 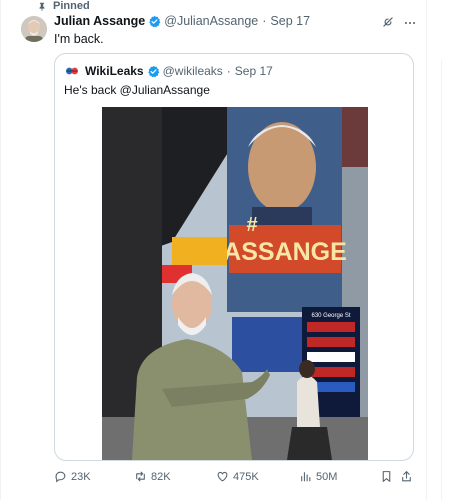 What do you see at coordinates (285, 252) in the screenshot?
I see `billboard-text: ASSANGE` at bounding box center [285, 252].